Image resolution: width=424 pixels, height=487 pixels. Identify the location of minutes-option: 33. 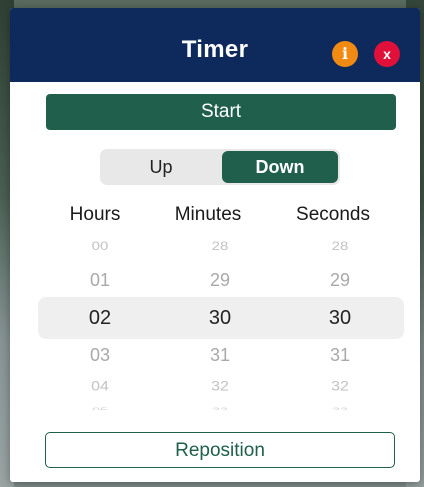
(220, 408).